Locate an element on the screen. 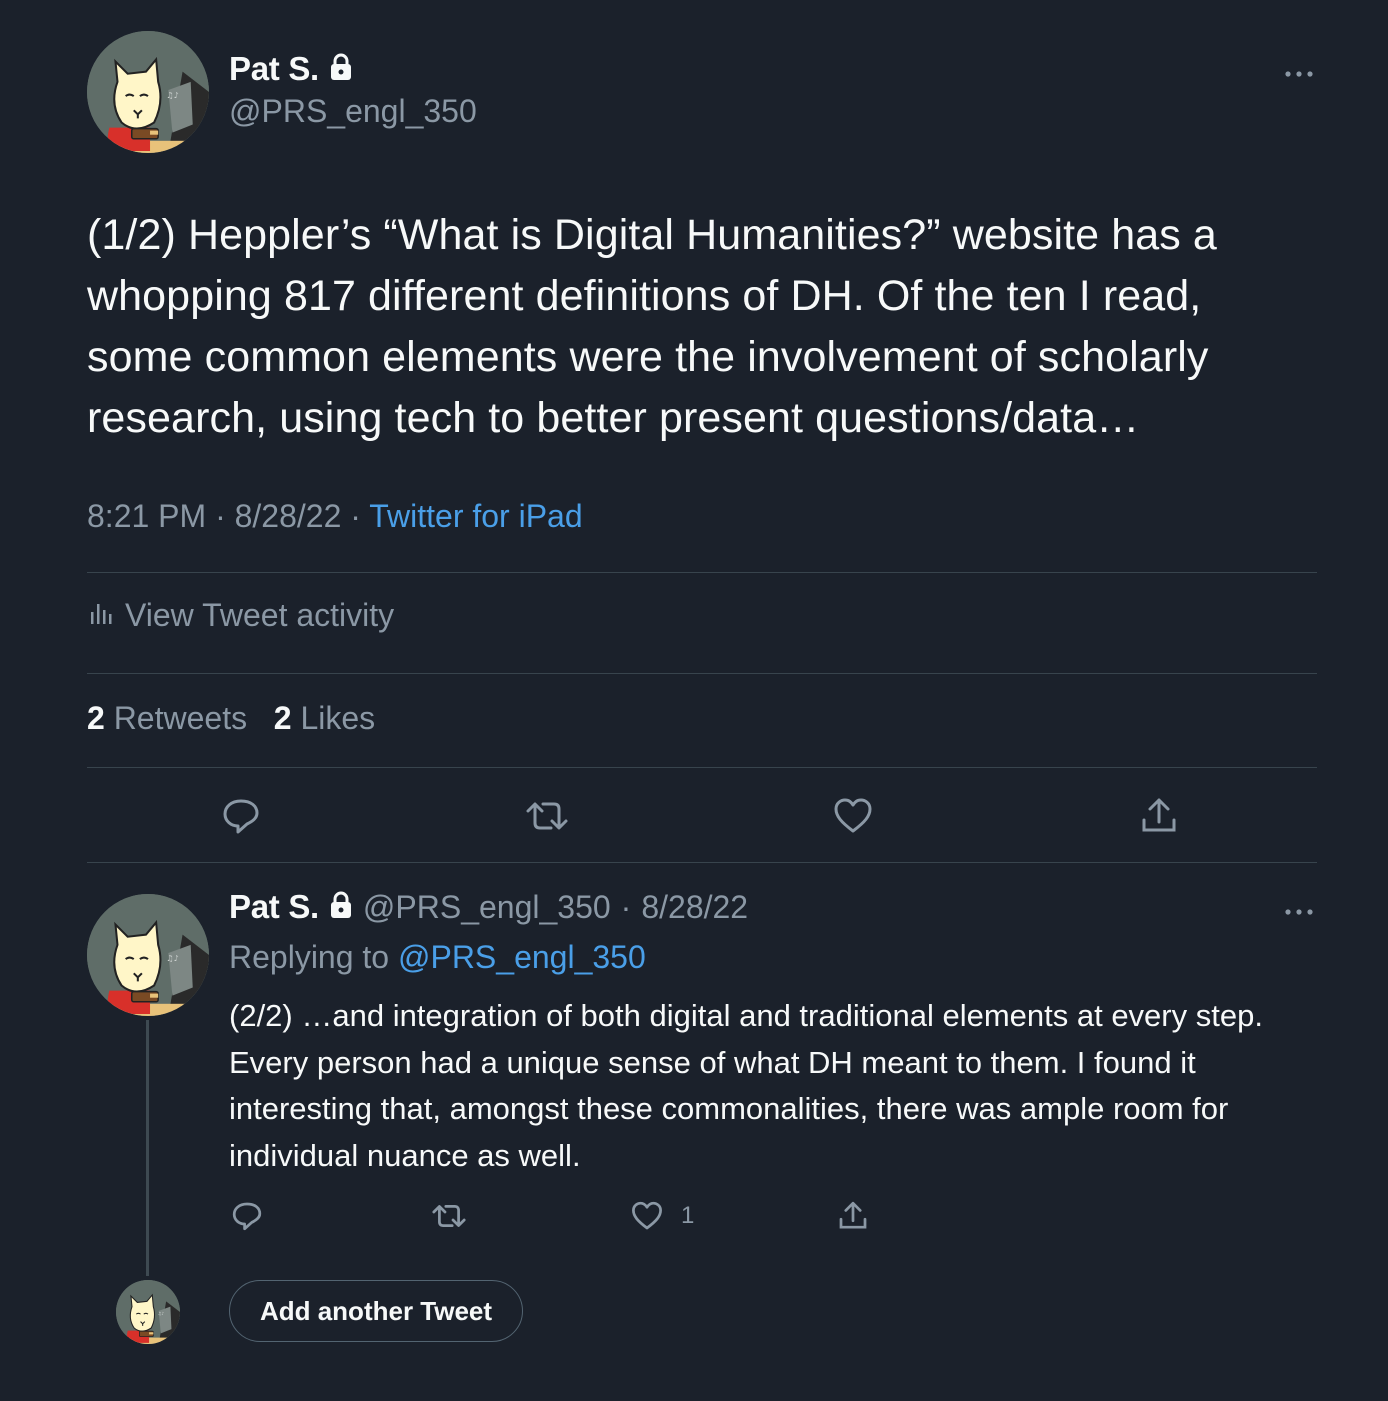 This screenshot has height=1401, width=1388. tweet-time: 8:21 PM is located at coordinates (146, 516).